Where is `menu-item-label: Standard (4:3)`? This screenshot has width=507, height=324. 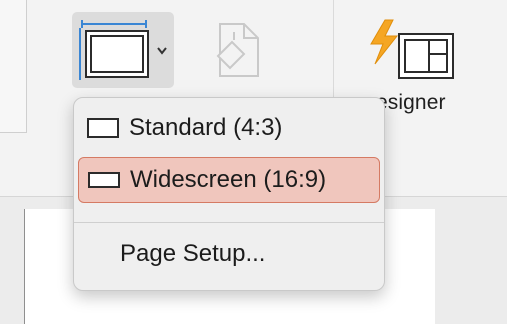
menu-item-label: Standard (4:3) is located at coordinates (206, 127).